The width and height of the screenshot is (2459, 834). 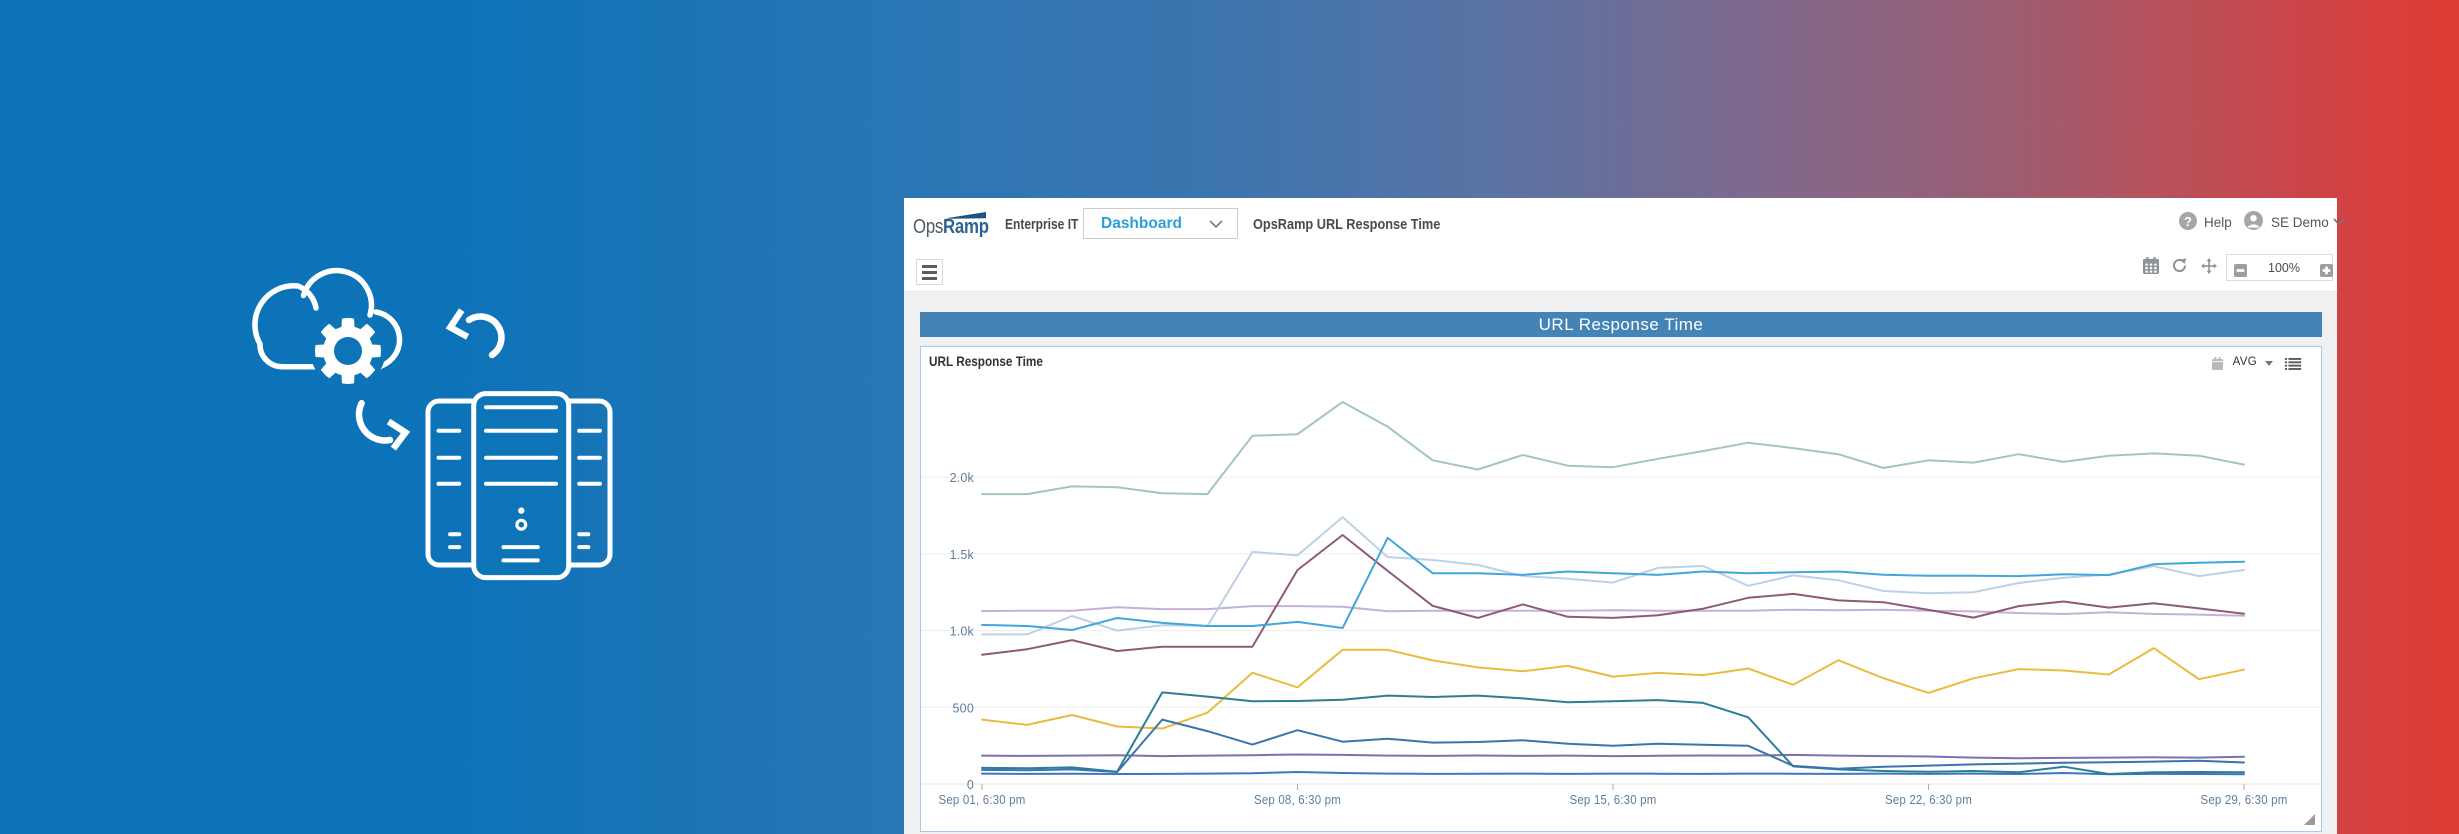 I want to click on svg-text: 1.5k, so click(x=962, y=555).